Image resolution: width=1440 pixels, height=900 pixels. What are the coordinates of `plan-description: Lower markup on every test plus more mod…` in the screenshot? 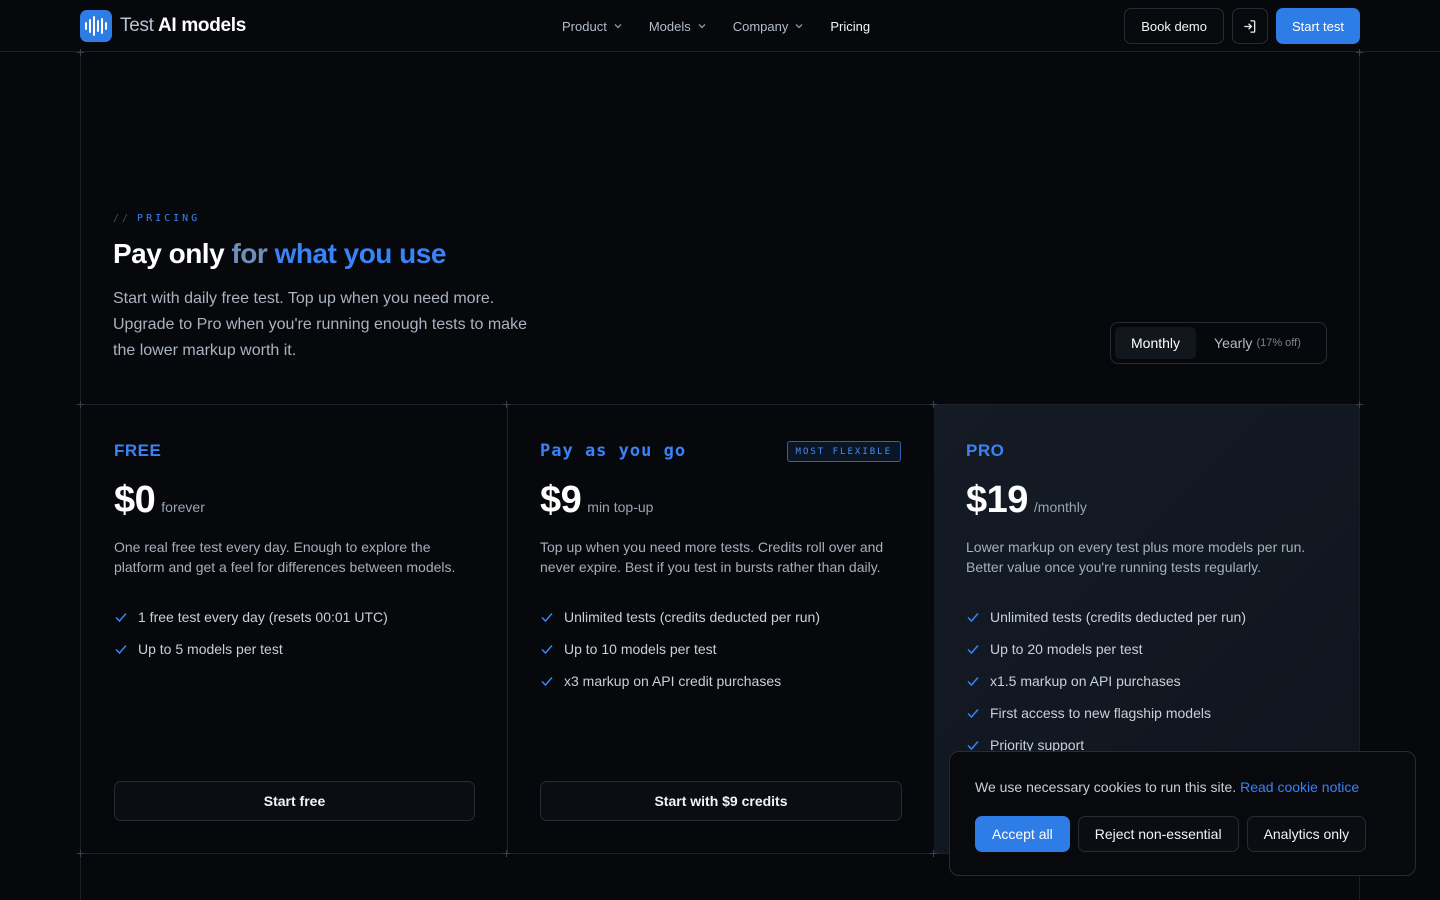 It's located at (1136, 557).